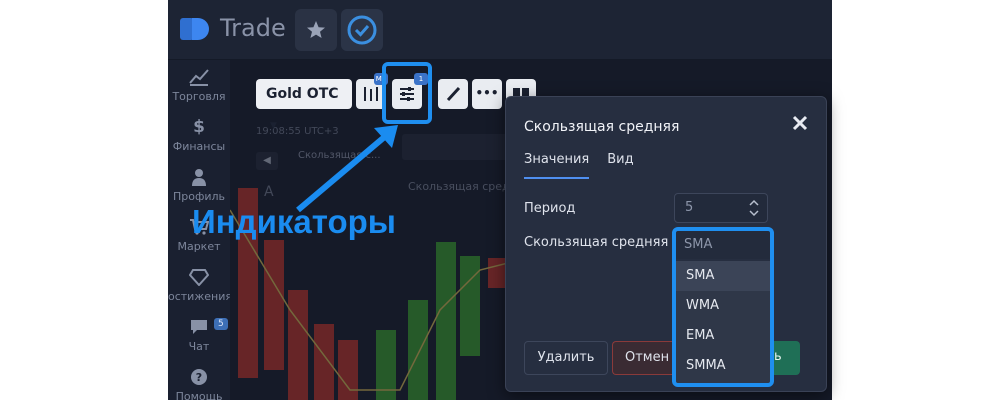  Describe the element at coordinates (199, 77) in the screenshot. I see `chart-icon` at that location.